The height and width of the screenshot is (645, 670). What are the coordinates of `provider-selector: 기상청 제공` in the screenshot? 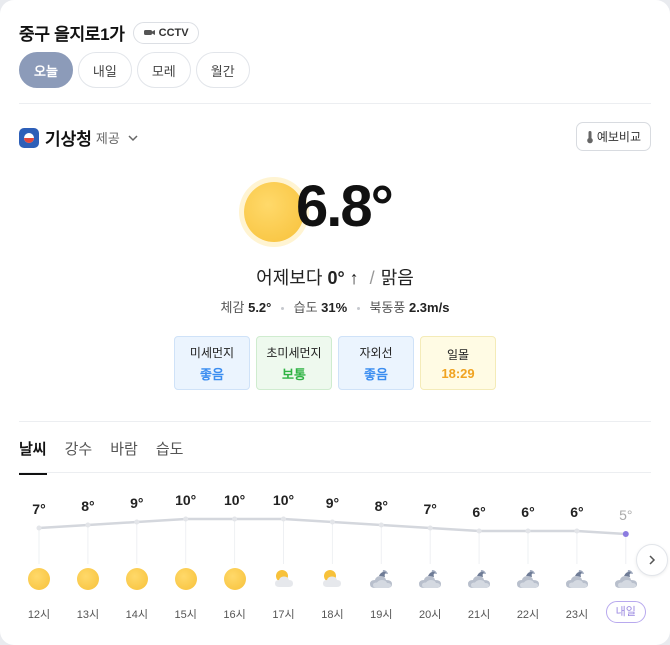 It's located at (79, 137).